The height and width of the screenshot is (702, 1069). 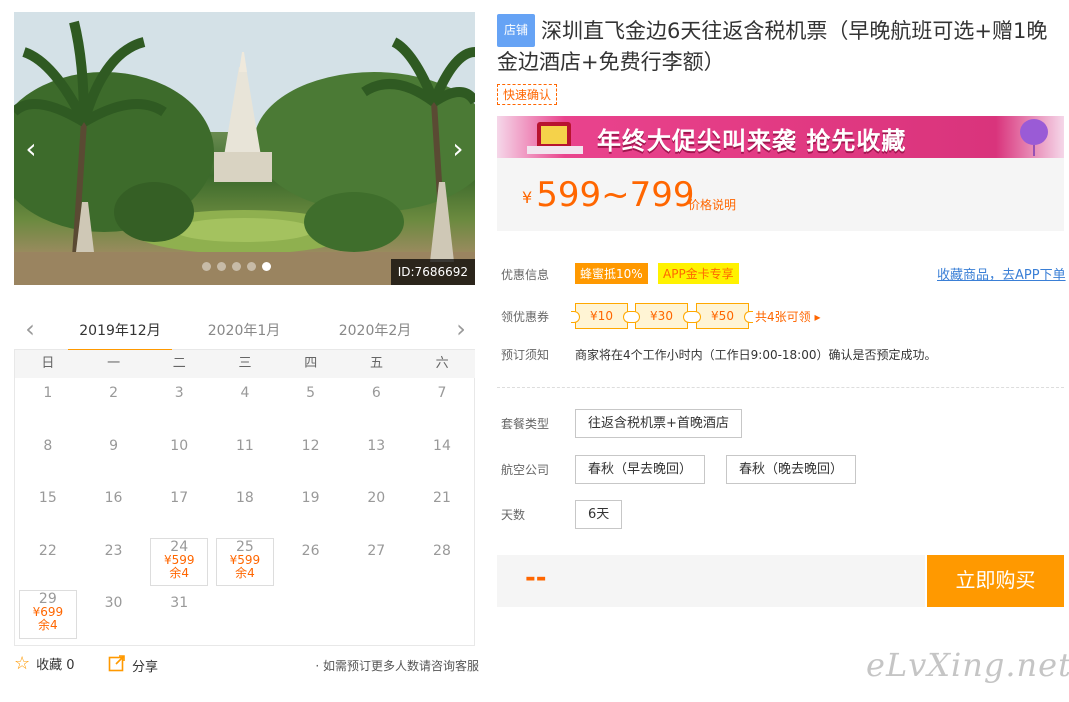 What do you see at coordinates (30, 329) in the screenshot?
I see `calendar-prev-arrow: ‹` at bounding box center [30, 329].